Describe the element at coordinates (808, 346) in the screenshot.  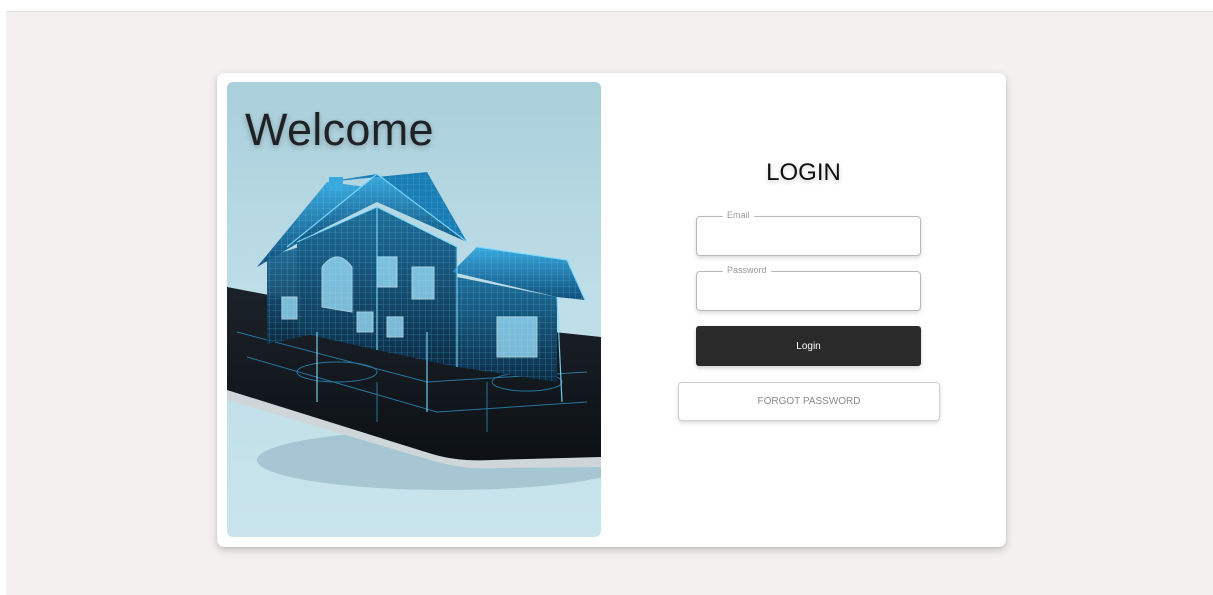
I see `login-button: Login` at that location.